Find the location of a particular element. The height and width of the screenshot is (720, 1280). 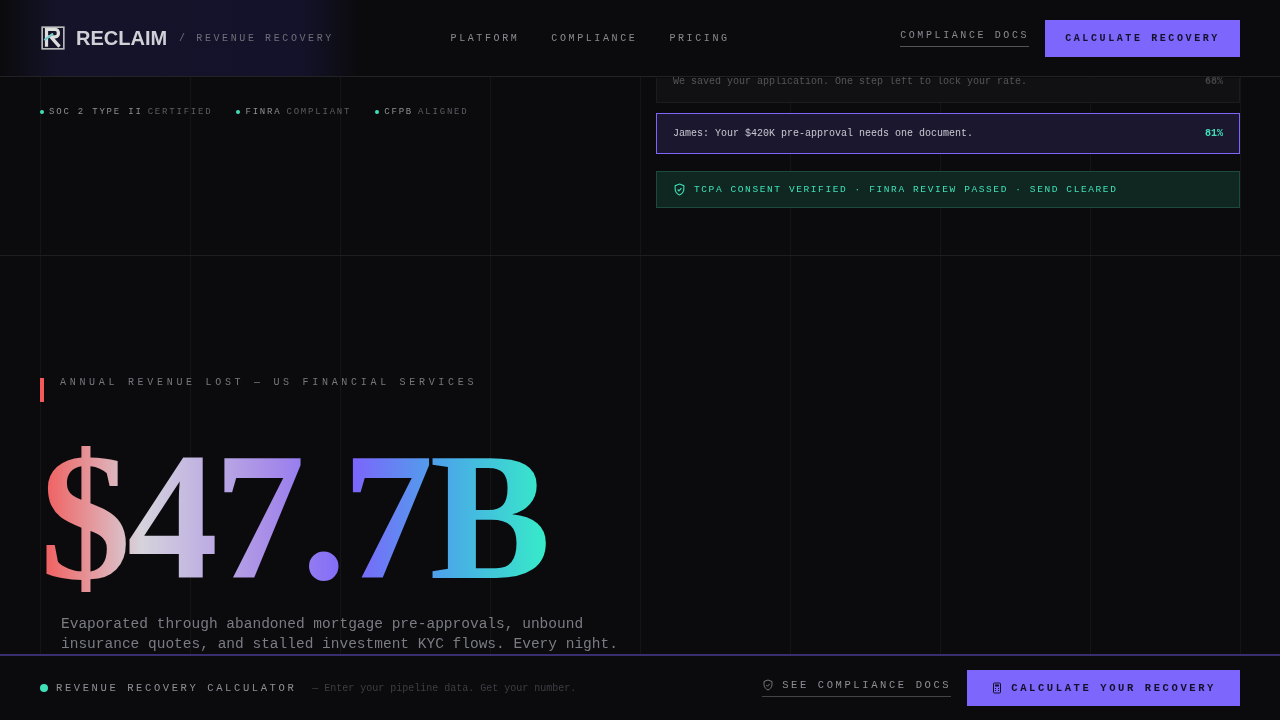

badge-status: CERTIFIED is located at coordinates (180, 112).